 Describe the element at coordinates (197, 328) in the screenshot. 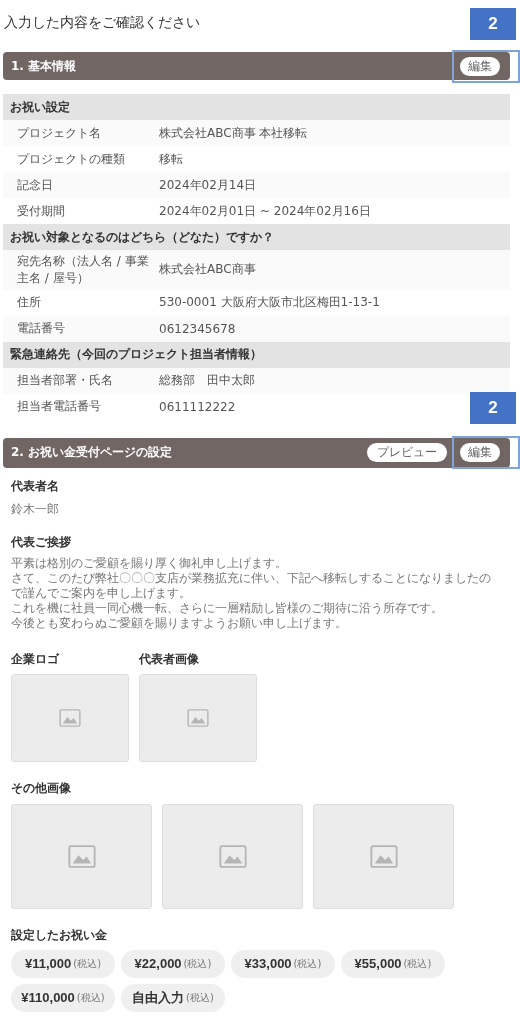

I see `field-value: 0612345678` at that location.